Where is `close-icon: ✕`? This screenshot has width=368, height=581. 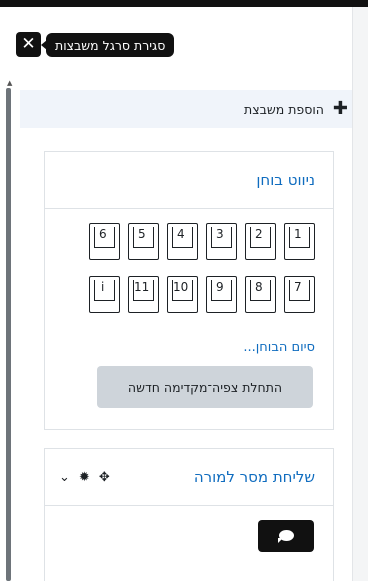
close-icon: ✕ is located at coordinates (28, 44).